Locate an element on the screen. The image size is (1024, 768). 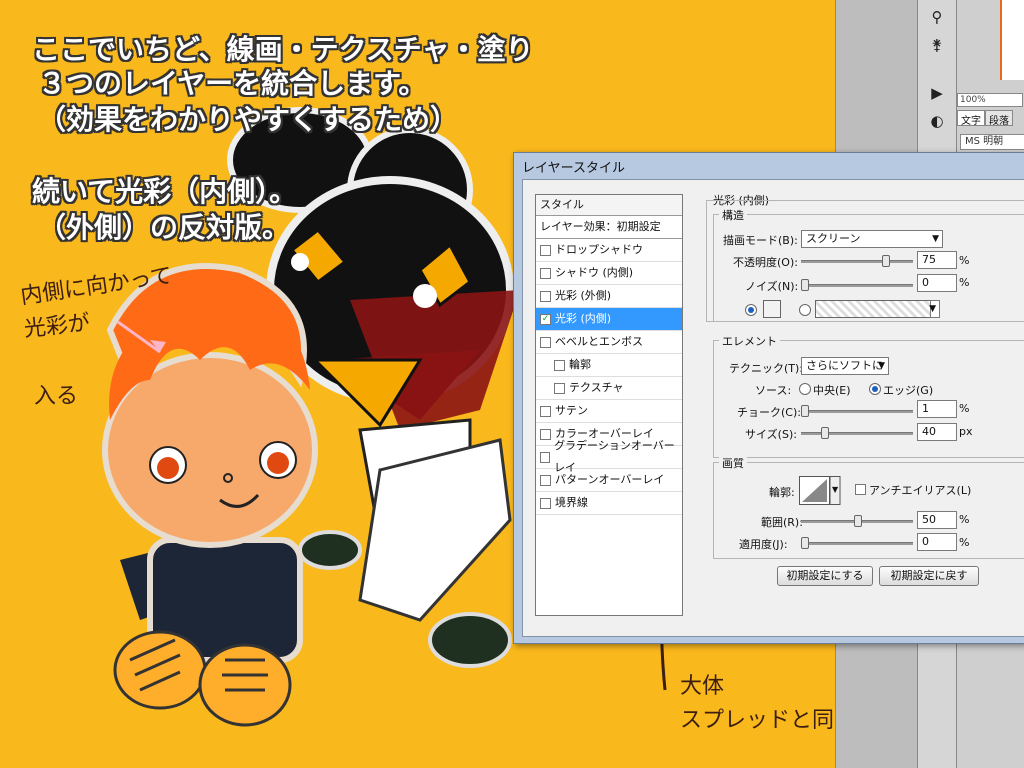
style-list-header: スタイル is located at coordinates (609, 205).